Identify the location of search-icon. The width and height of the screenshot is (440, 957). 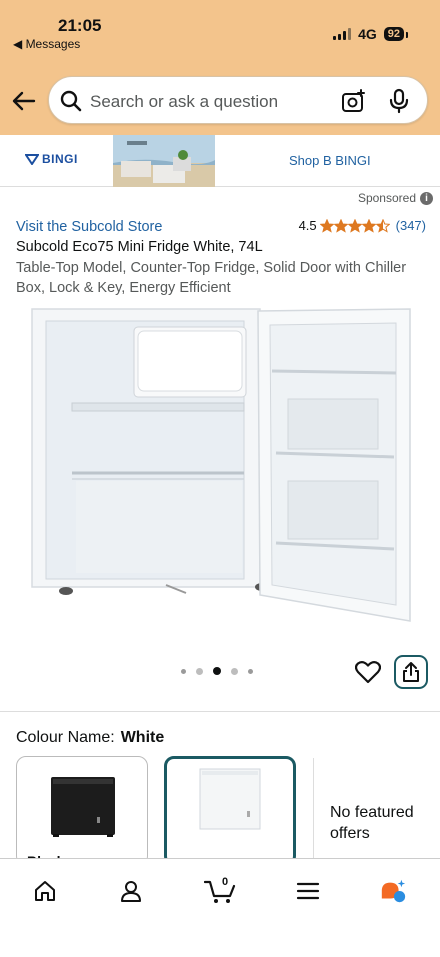
(71, 101).